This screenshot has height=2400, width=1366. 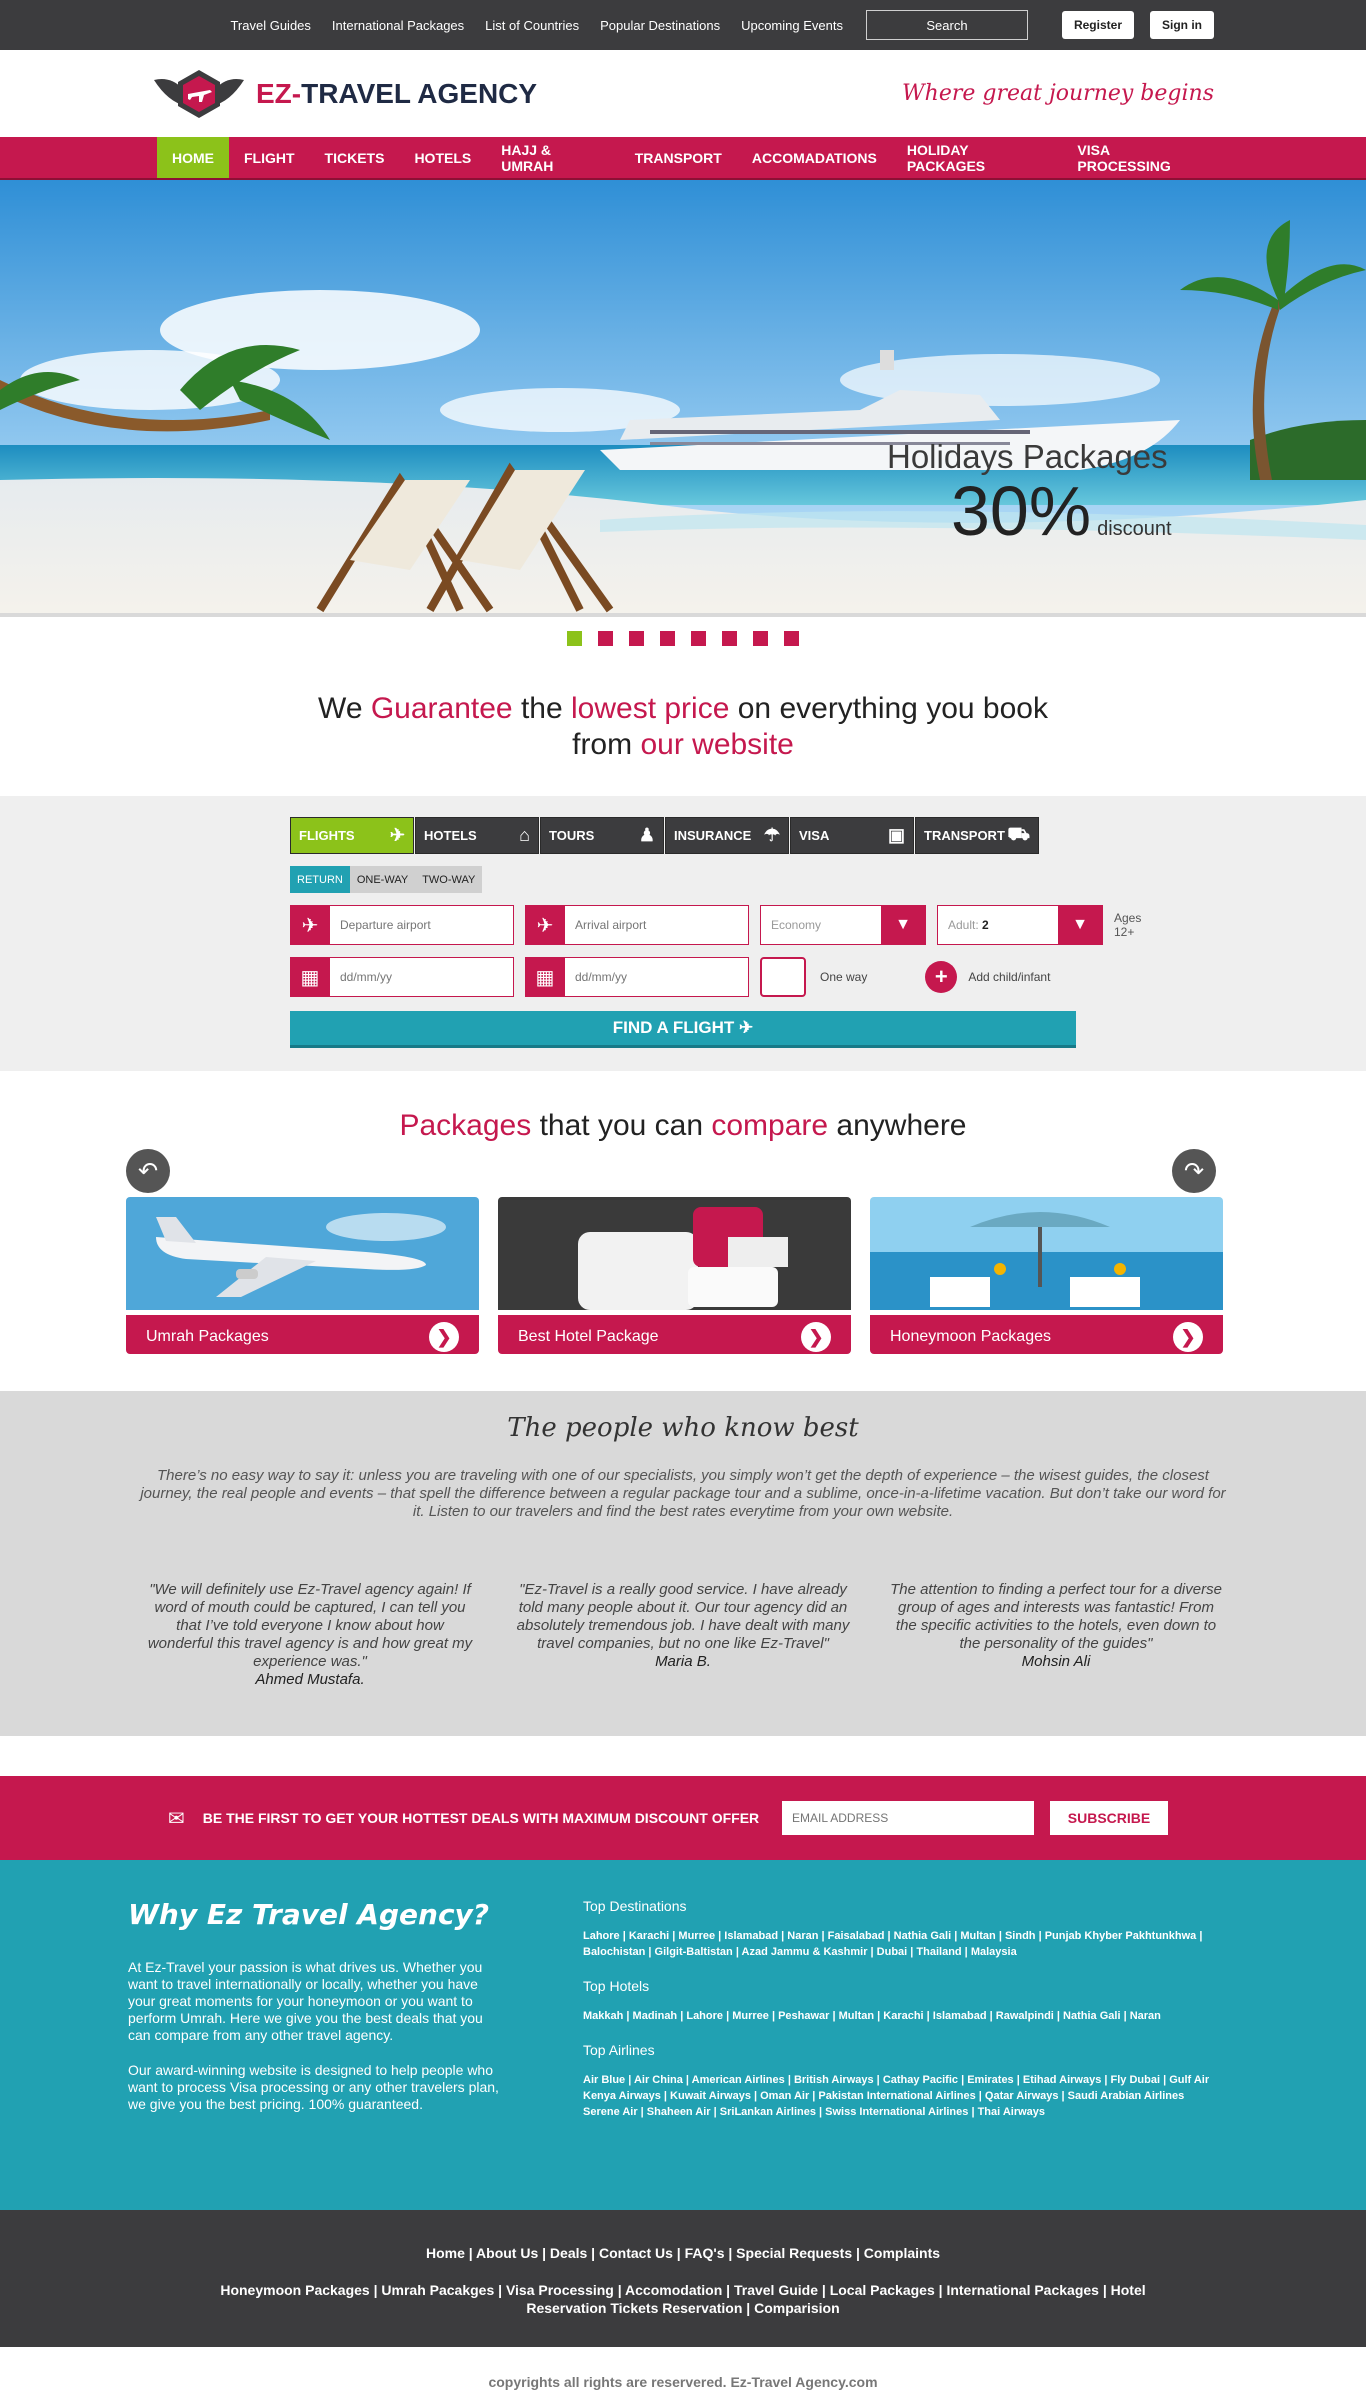 I want to click on guarantee-text: We, so click(x=344, y=708).